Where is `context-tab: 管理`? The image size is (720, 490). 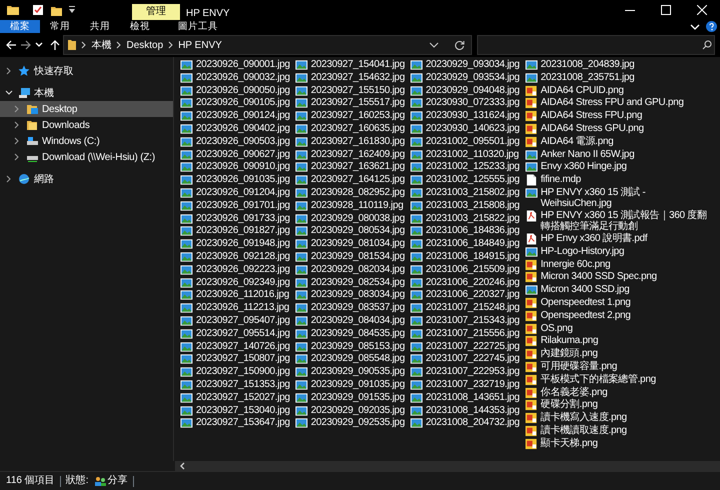
context-tab: 管理 is located at coordinates (156, 12).